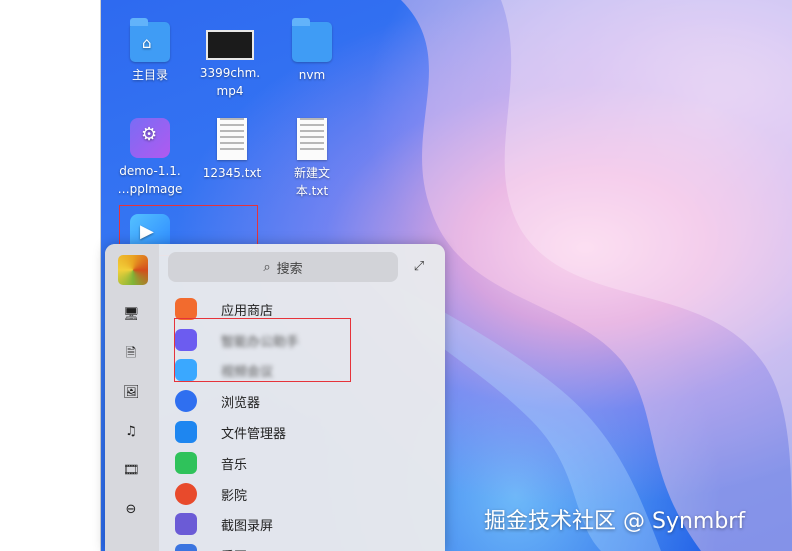  Describe the element at coordinates (50, 275) in the screenshot. I see `left-window-strip` at that location.